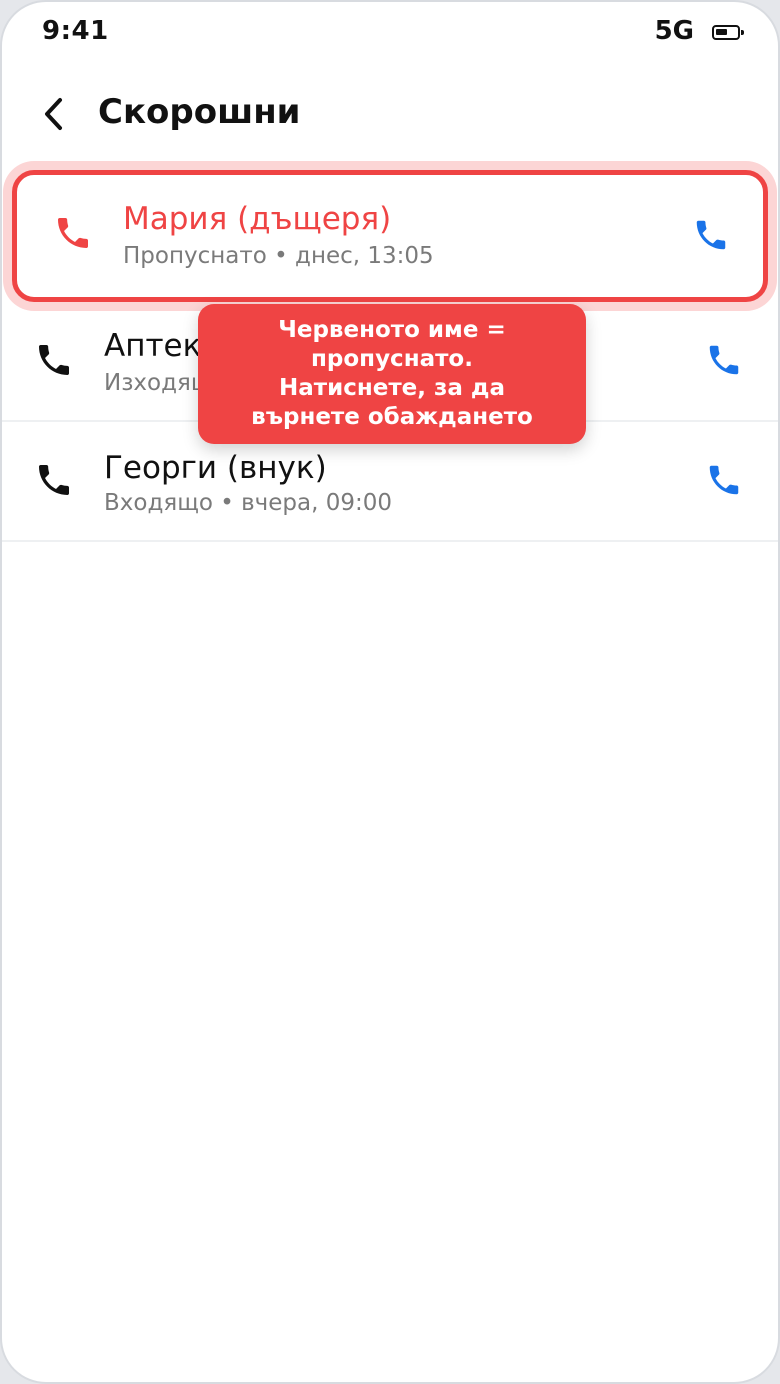  What do you see at coordinates (728, 32) in the screenshot?
I see `battery-icon` at bounding box center [728, 32].